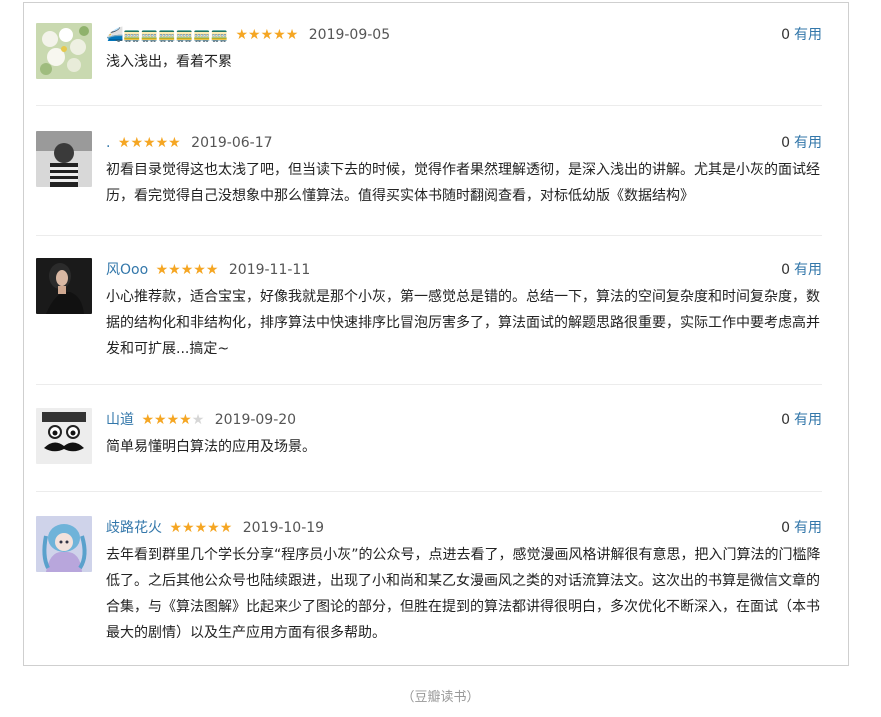 Image resolution: width=881 pixels, height=717 pixels. I want to click on review-meta: 🚄🚃🚃🚃🚃🚃🚃 ★★★★★ 2019-09-05 0 有用, so click(464, 35).